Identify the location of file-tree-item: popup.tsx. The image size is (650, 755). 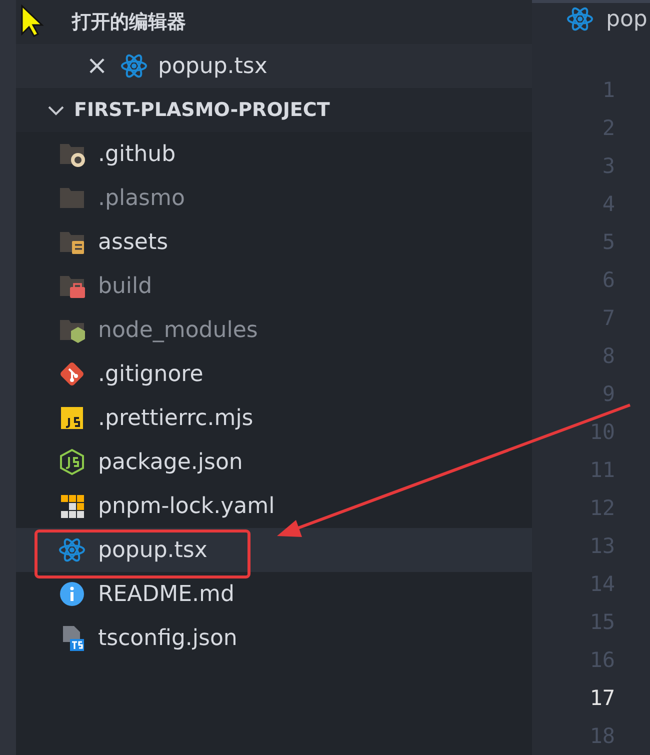
(274, 550).